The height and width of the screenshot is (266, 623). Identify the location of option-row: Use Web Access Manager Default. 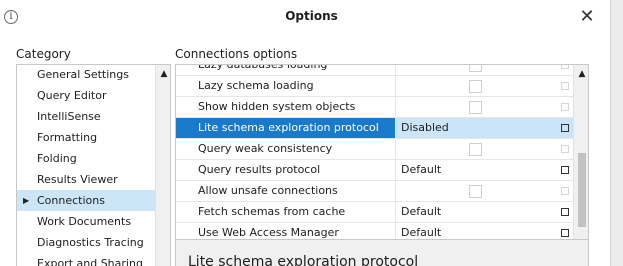
(374, 231).